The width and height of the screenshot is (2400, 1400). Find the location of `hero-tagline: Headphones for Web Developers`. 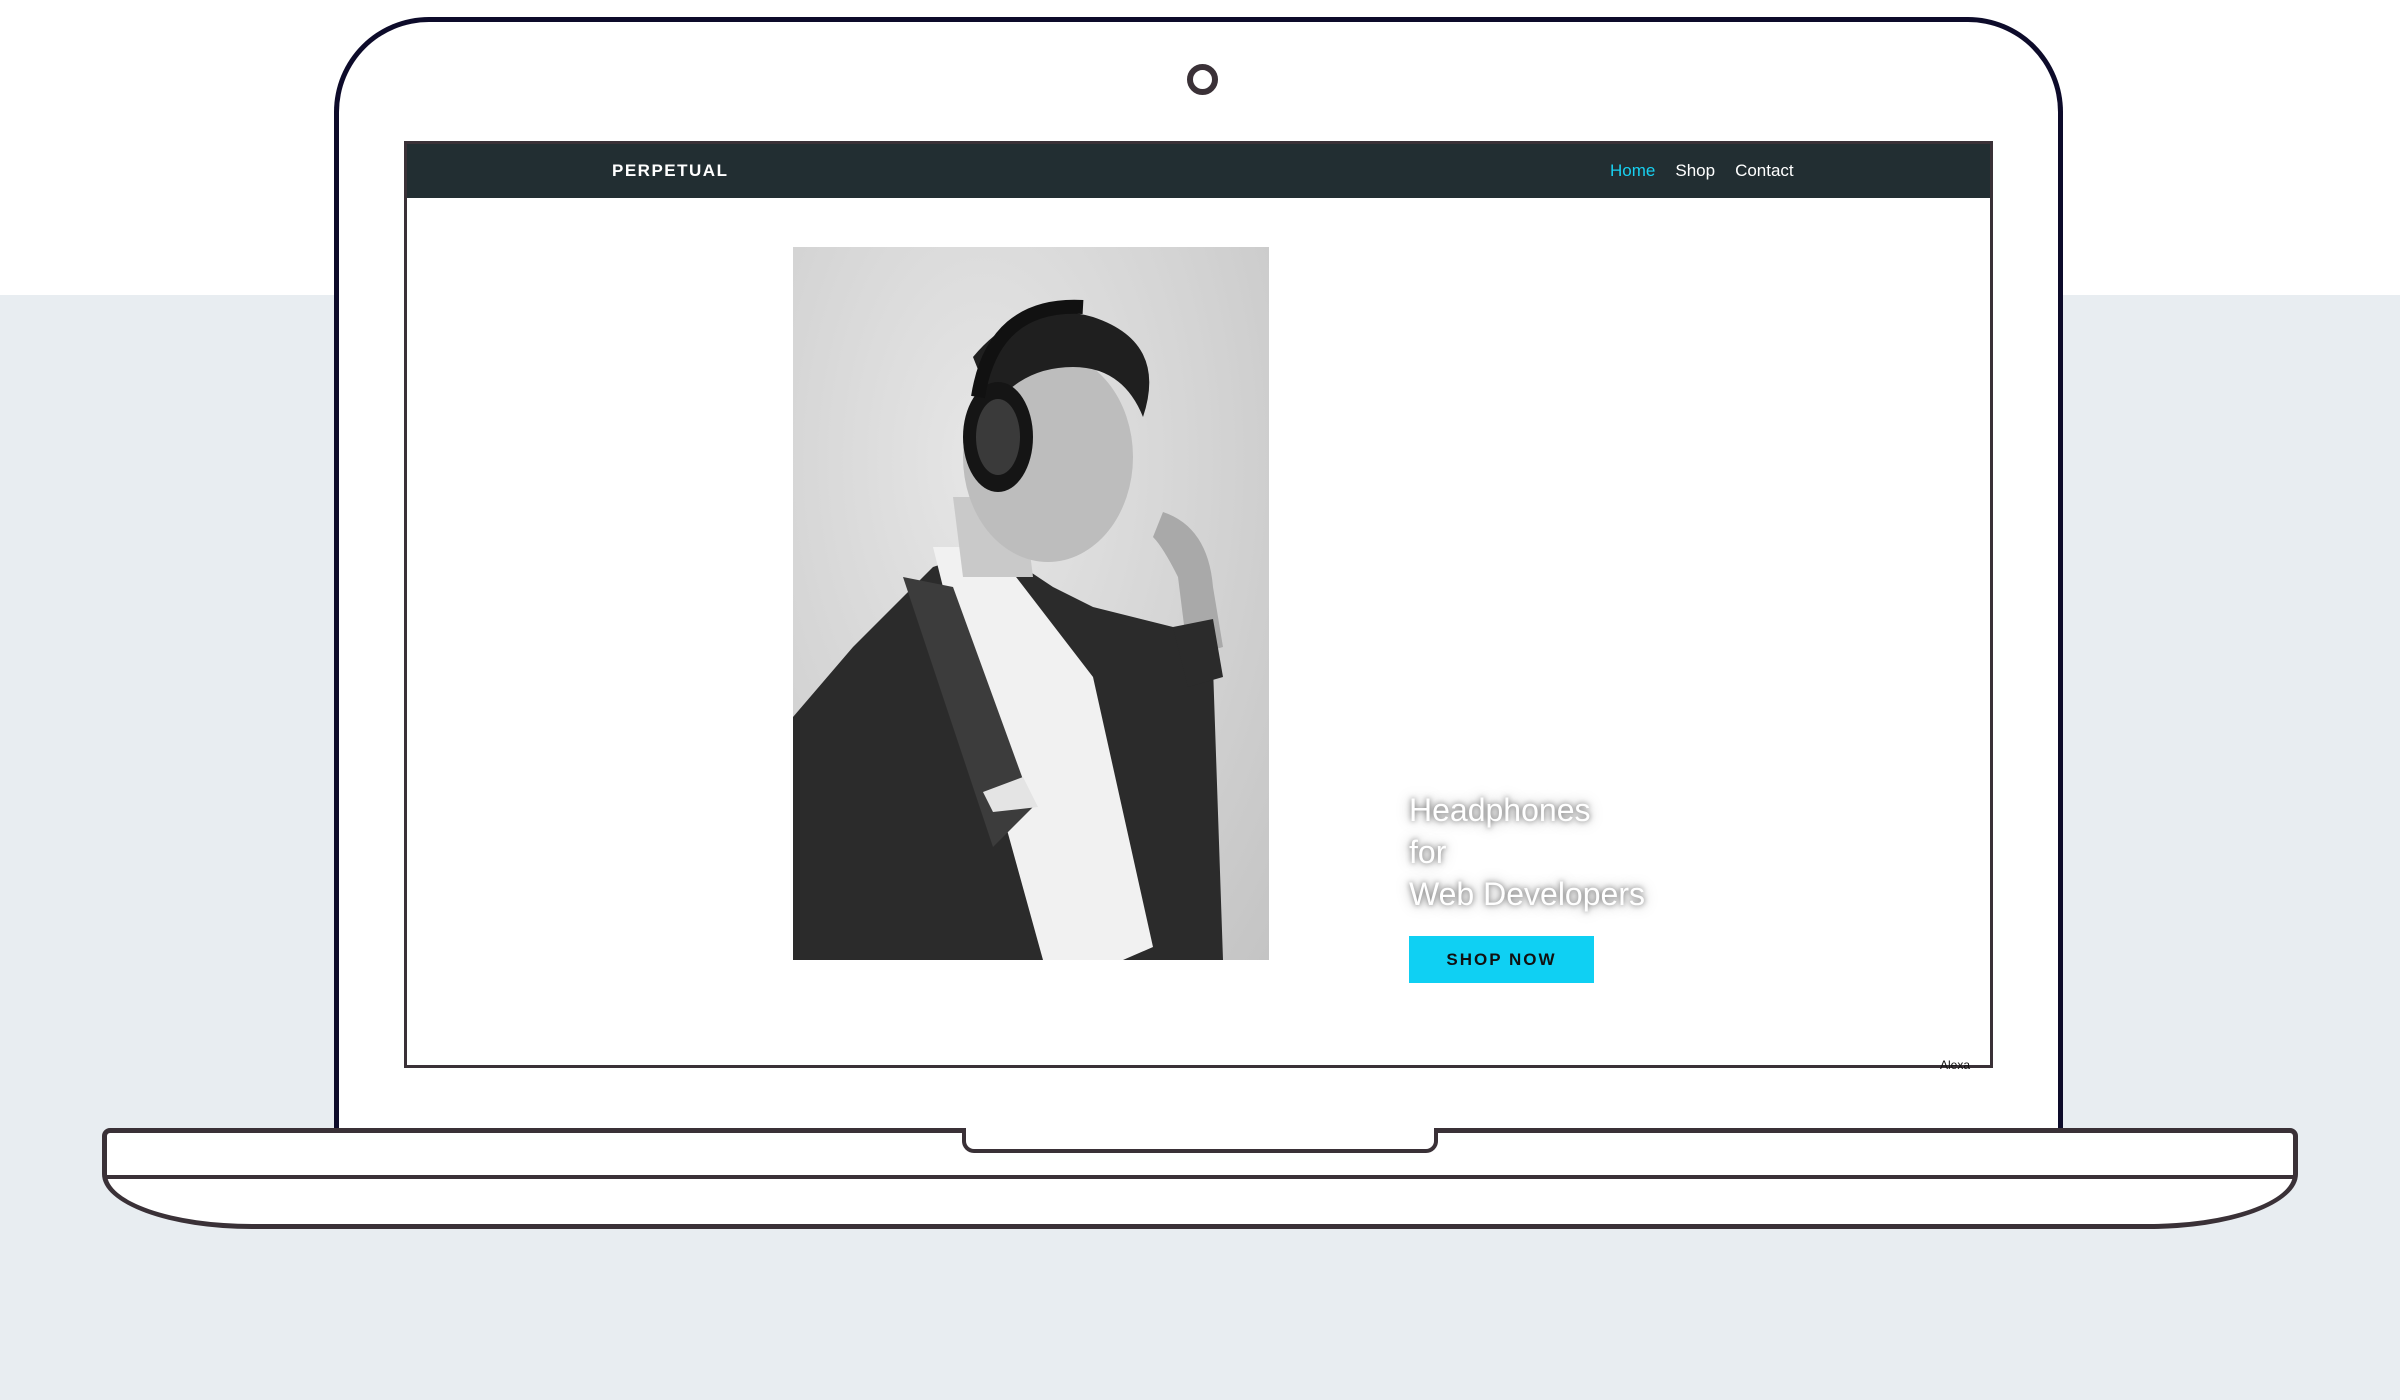

hero-tagline: Headphones for Web Developers is located at coordinates (1527, 852).